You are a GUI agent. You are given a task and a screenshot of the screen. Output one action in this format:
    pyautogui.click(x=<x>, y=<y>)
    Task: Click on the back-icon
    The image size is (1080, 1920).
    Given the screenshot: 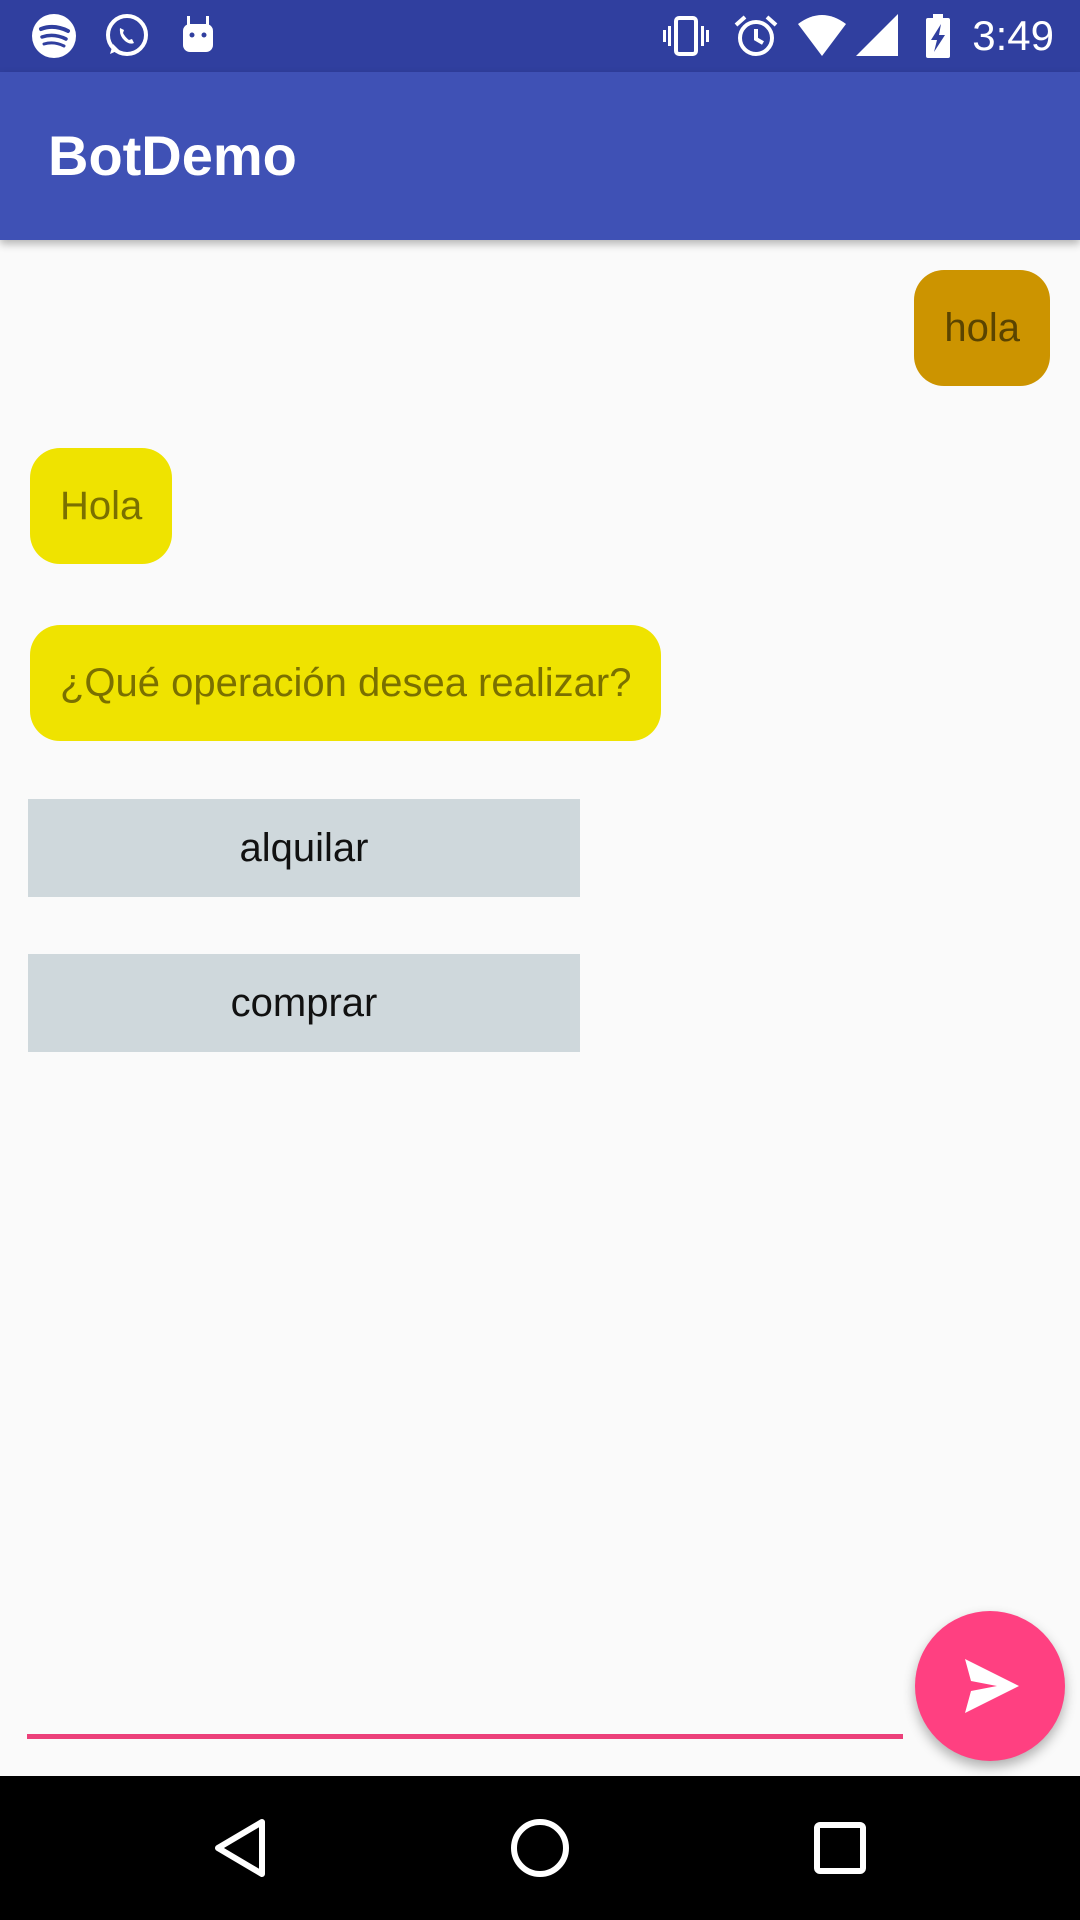 What is the action you would take?
    pyautogui.click(x=240, y=1848)
    